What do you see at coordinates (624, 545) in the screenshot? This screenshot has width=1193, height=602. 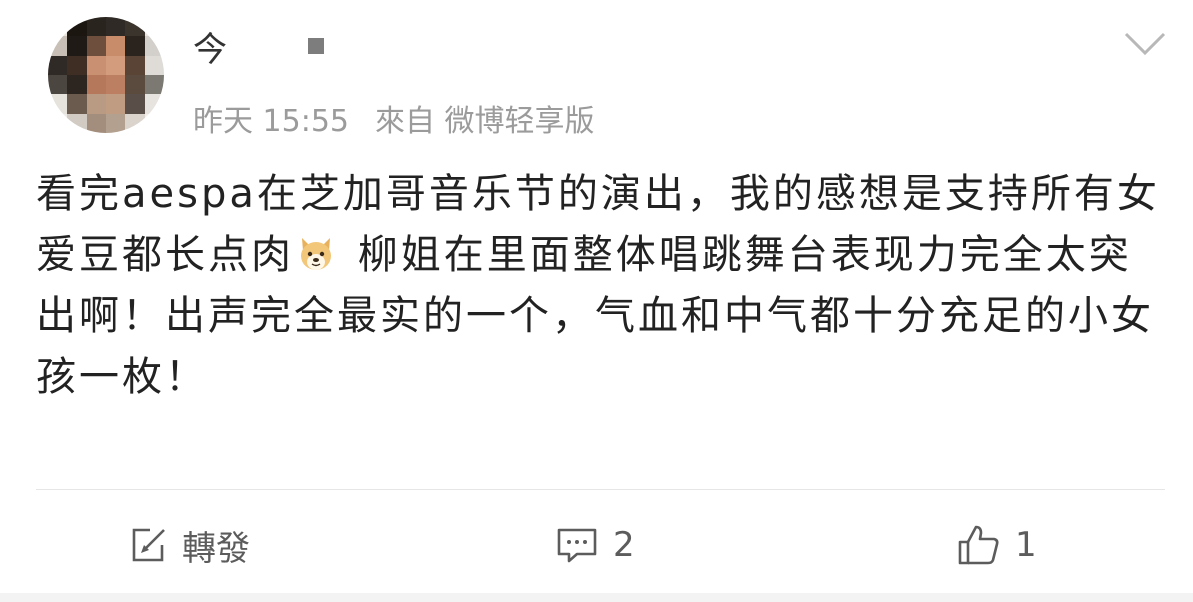 I see `comment-count: 2` at bounding box center [624, 545].